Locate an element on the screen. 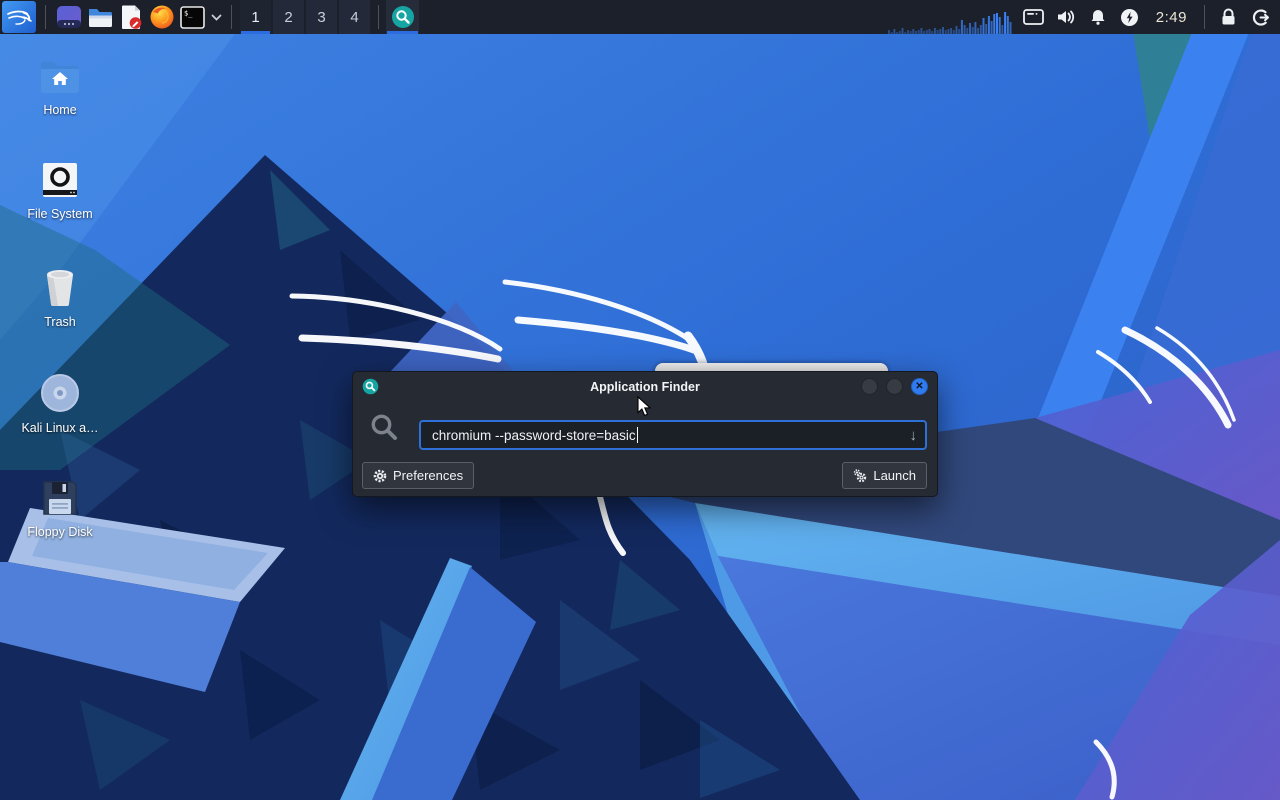  button-row: Preferences Launch is located at coordinates (645, 475).